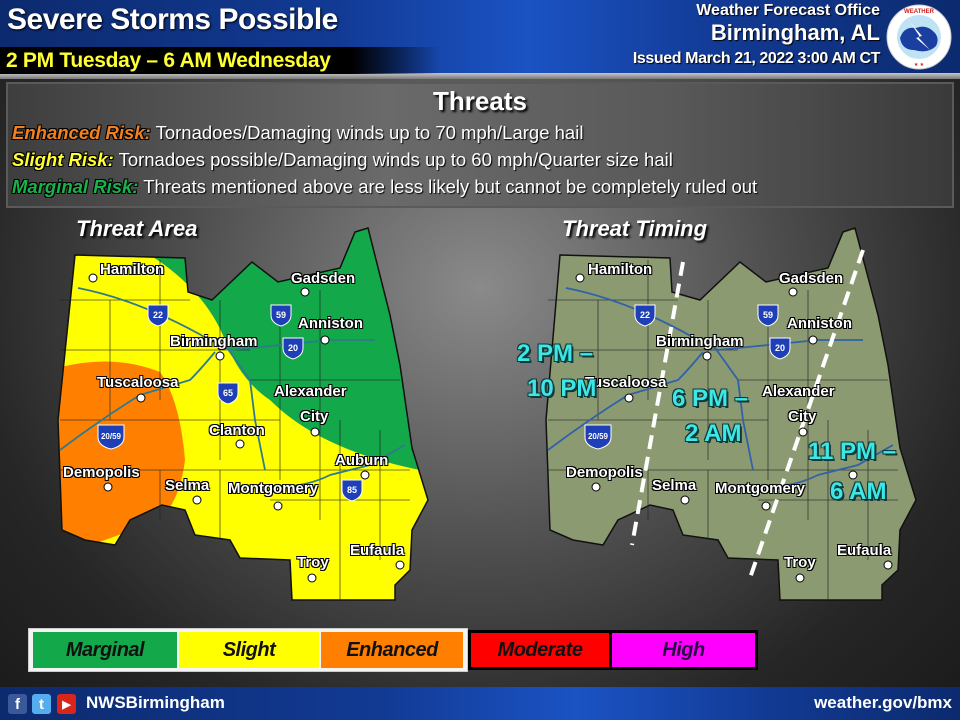 Image resolution: width=960 pixels, height=720 pixels. What do you see at coordinates (249, 650) in the screenshot?
I see `legend-slight: Slight` at bounding box center [249, 650].